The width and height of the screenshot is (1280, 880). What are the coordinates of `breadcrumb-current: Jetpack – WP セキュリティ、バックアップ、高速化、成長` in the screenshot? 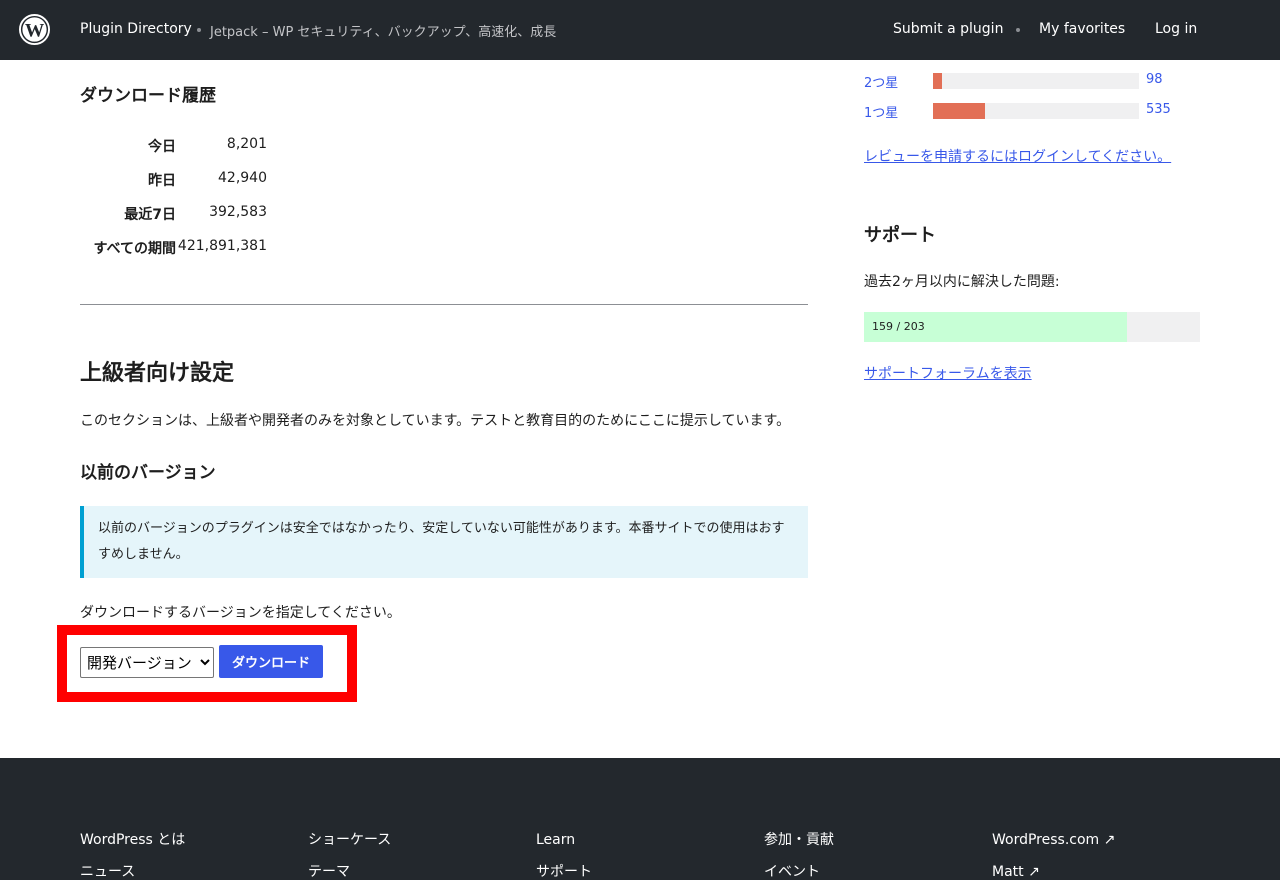 It's located at (383, 32).